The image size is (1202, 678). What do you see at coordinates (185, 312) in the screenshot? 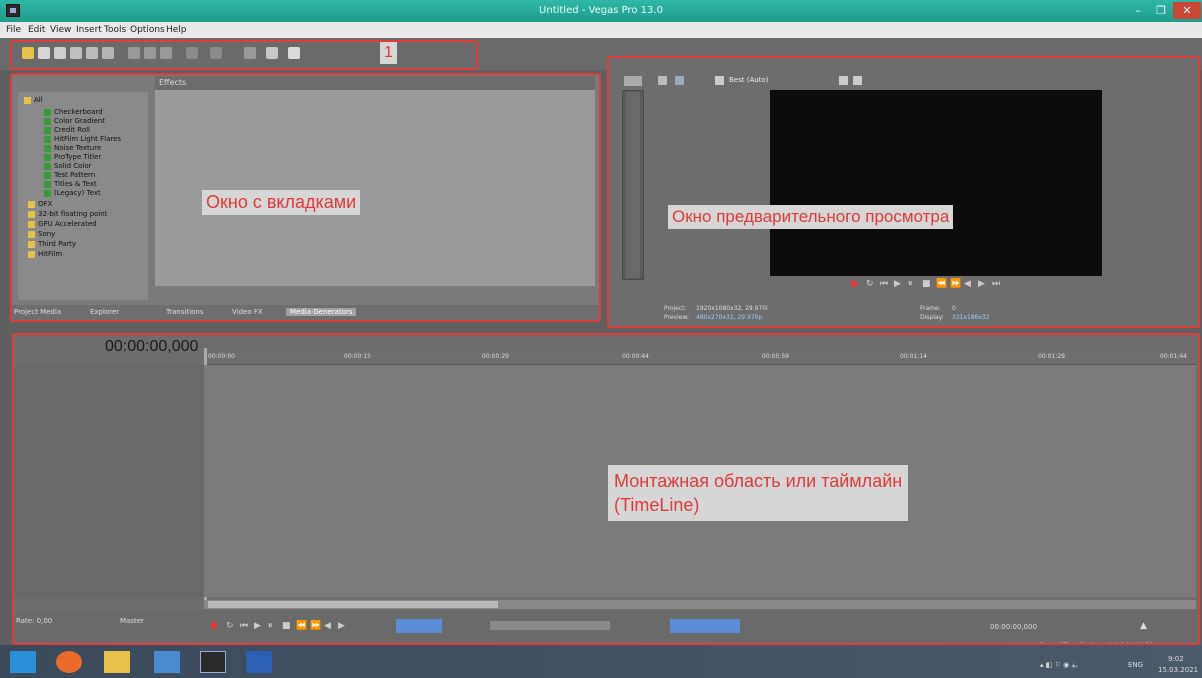
I see `tab-transitions: Transitions` at bounding box center [185, 312].